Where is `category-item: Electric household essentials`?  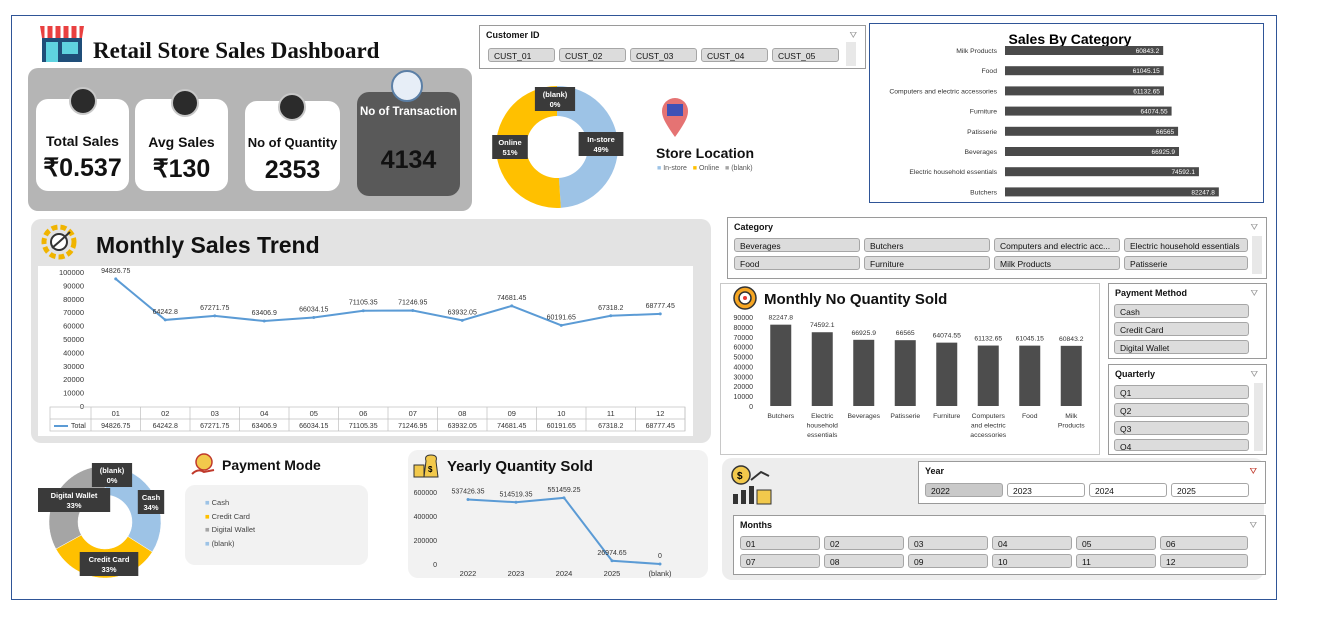 category-item: Electric household essentials is located at coordinates (1186, 245).